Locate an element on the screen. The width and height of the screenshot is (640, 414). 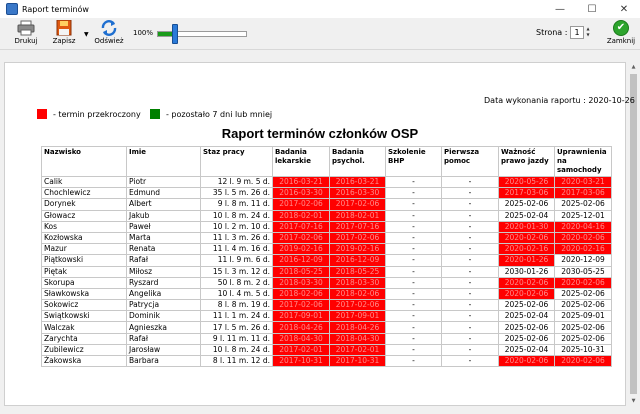
maximize-icon: ☐ is located at coordinates (592, 9).